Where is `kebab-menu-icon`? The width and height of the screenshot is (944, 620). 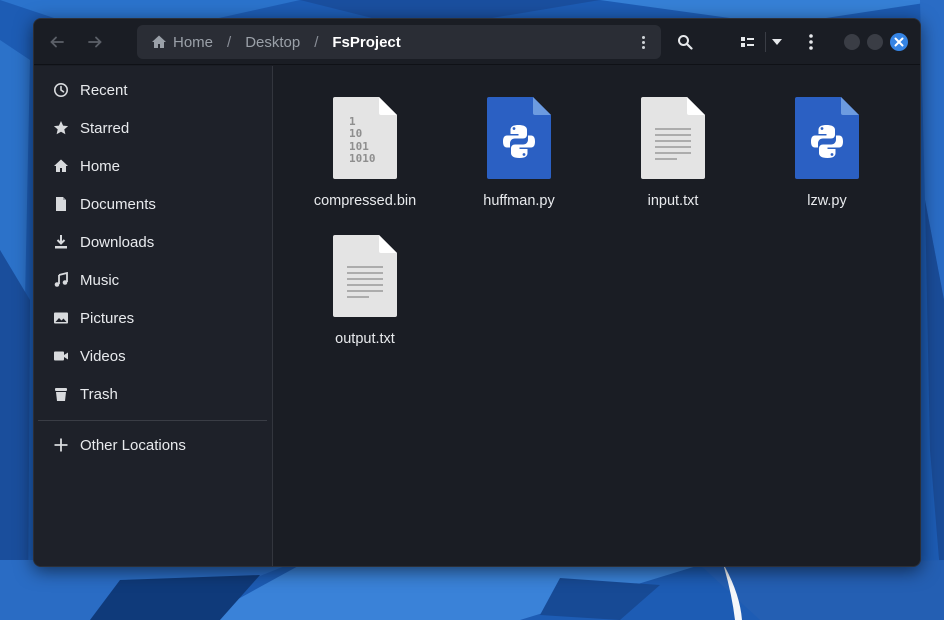
kebab-menu-icon is located at coordinates (811, 42).